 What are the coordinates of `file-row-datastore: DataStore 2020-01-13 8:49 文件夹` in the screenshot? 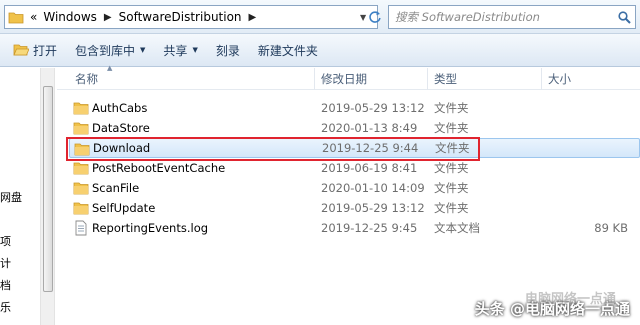 It's located at (354, 128).